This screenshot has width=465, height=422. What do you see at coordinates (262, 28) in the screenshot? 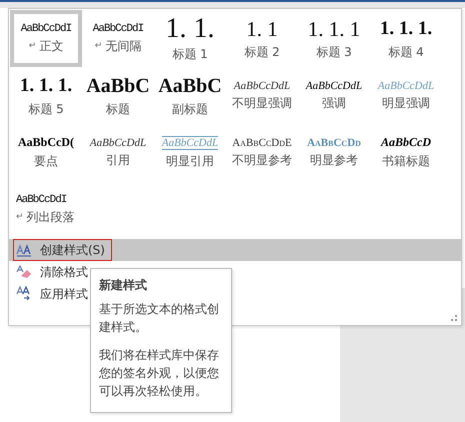
I see `style-preview: 1. 1` at bounding box center [262, 28].